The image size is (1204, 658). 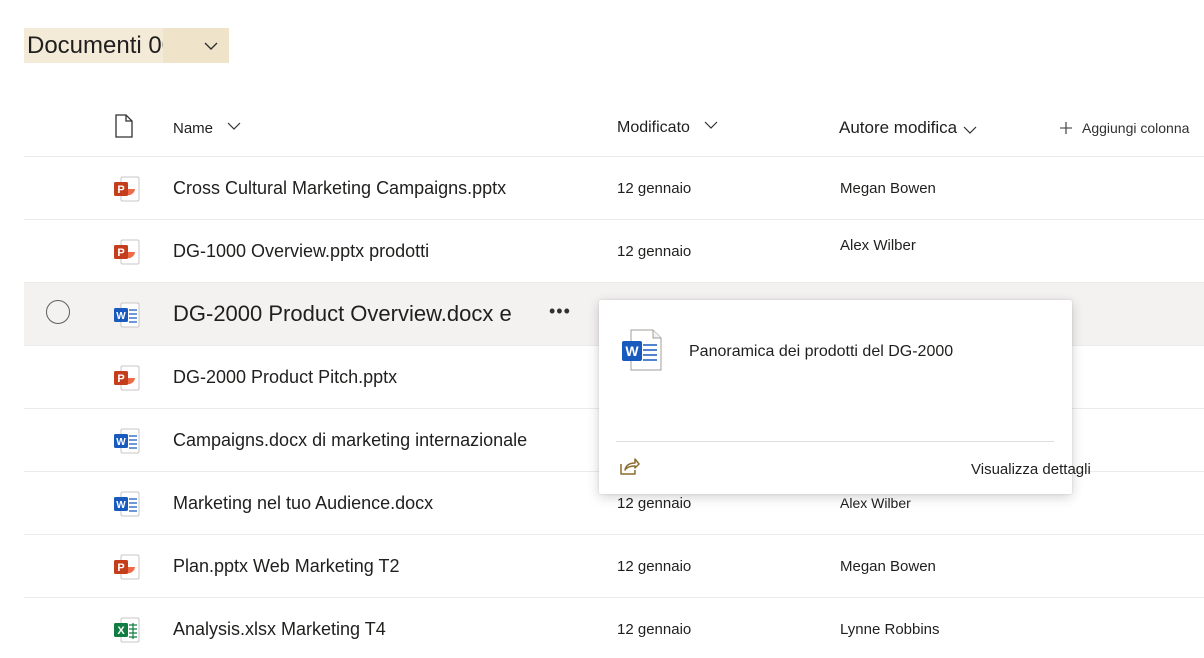 I want to click on column-header-name: Name, so click(x=207, y=128).